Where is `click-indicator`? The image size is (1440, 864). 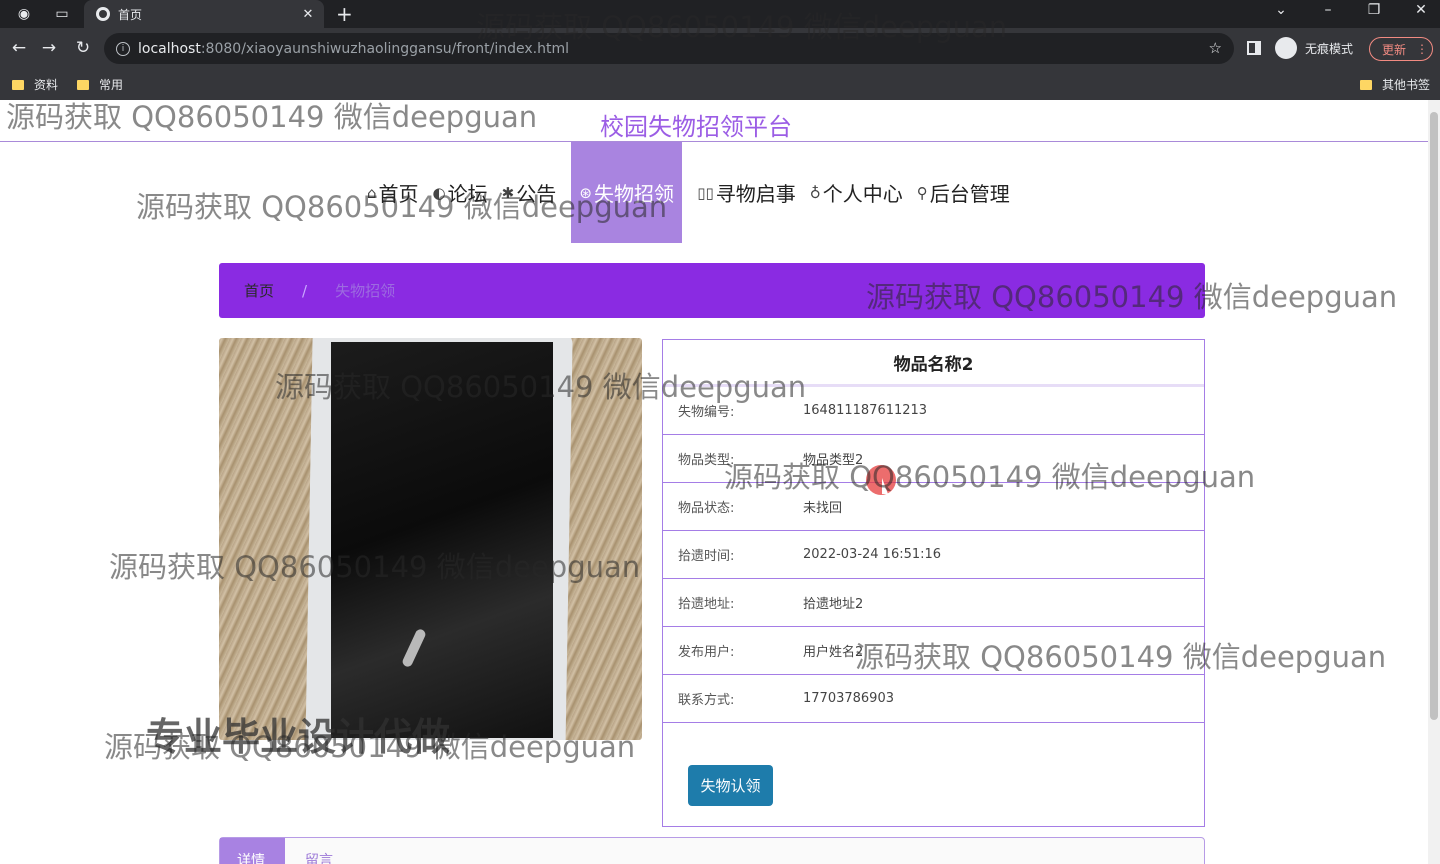
click-indicator is located at coordinates (881, 480).